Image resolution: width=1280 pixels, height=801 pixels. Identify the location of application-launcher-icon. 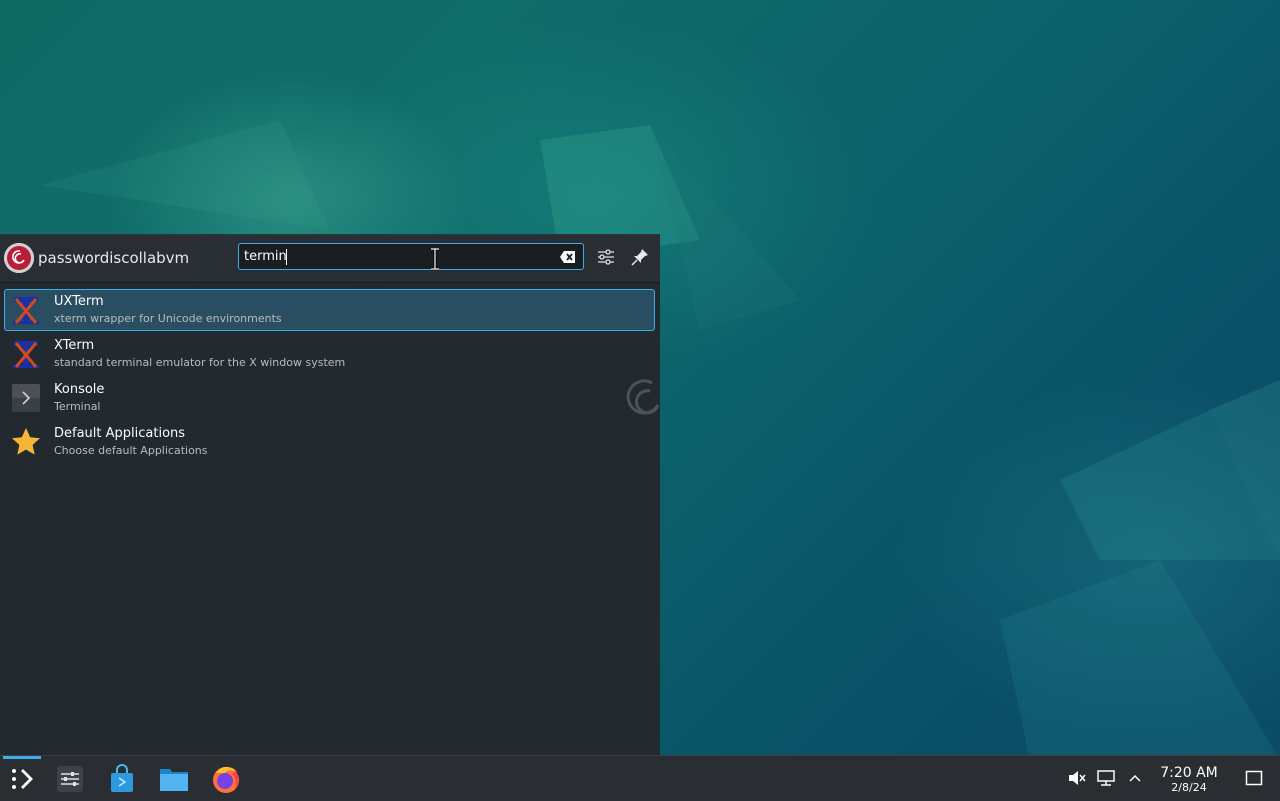
(22, 779).